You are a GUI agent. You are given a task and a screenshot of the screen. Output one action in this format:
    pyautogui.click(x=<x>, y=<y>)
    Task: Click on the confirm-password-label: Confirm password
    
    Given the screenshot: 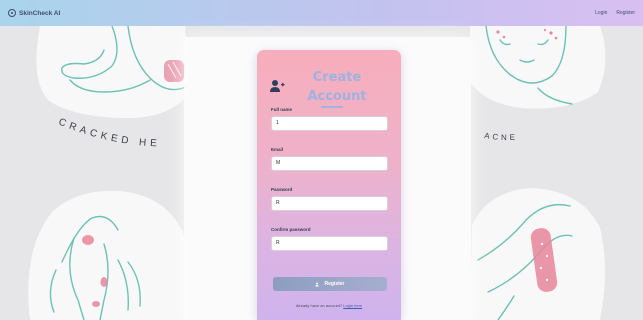 What is the action you would take?
    pyautogui.click(x=291, y=229)
    